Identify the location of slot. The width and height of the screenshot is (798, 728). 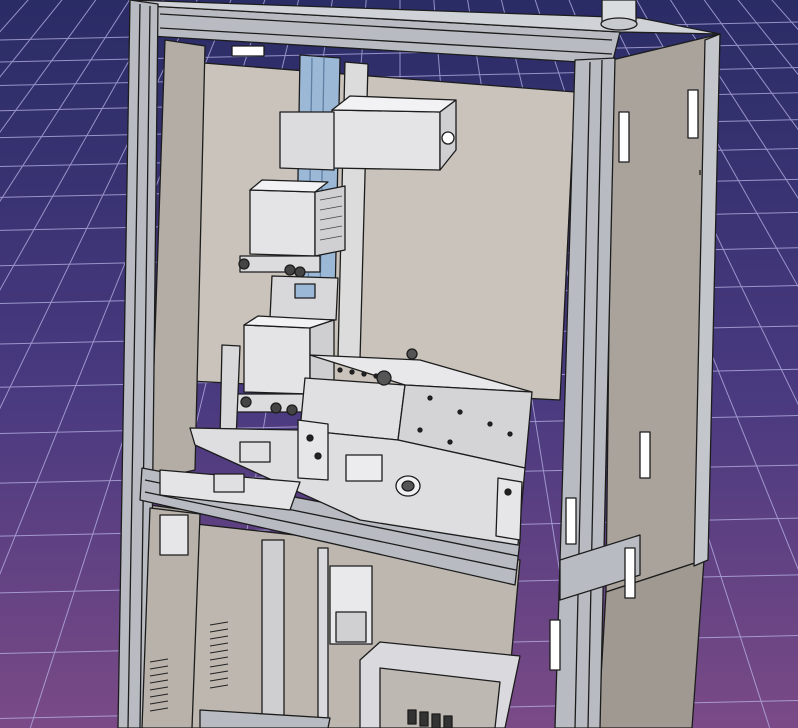
(305, 291).